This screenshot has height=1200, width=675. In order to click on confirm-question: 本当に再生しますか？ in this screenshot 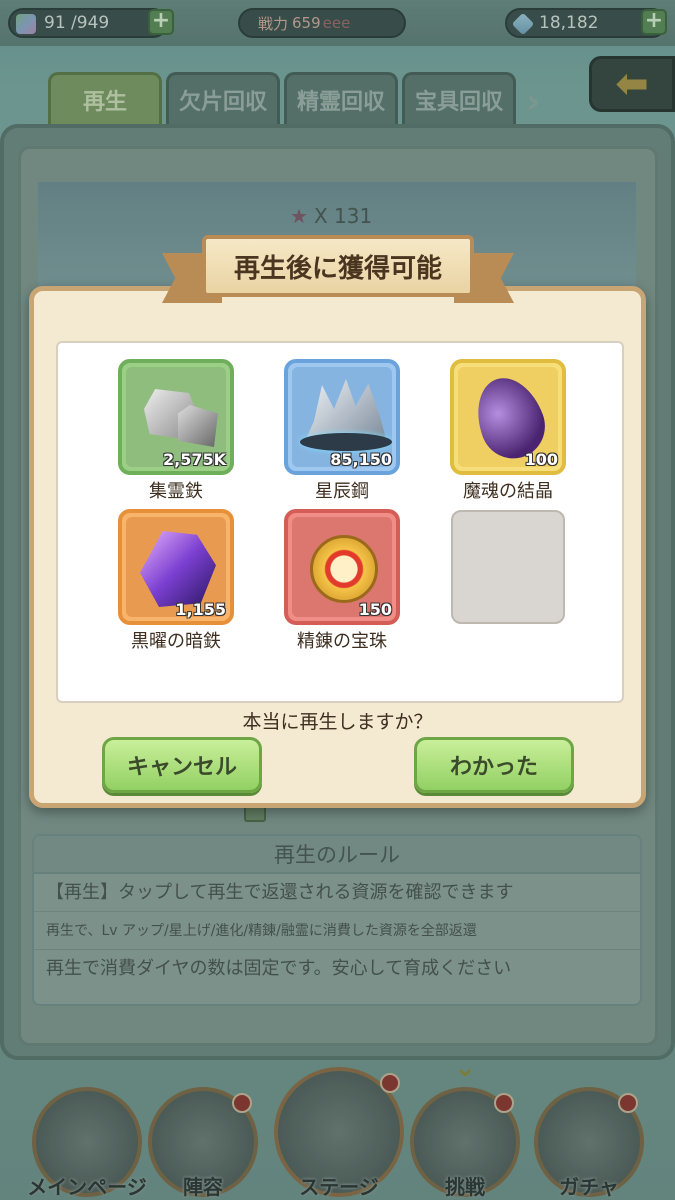, I will do `click(337, 722)`.